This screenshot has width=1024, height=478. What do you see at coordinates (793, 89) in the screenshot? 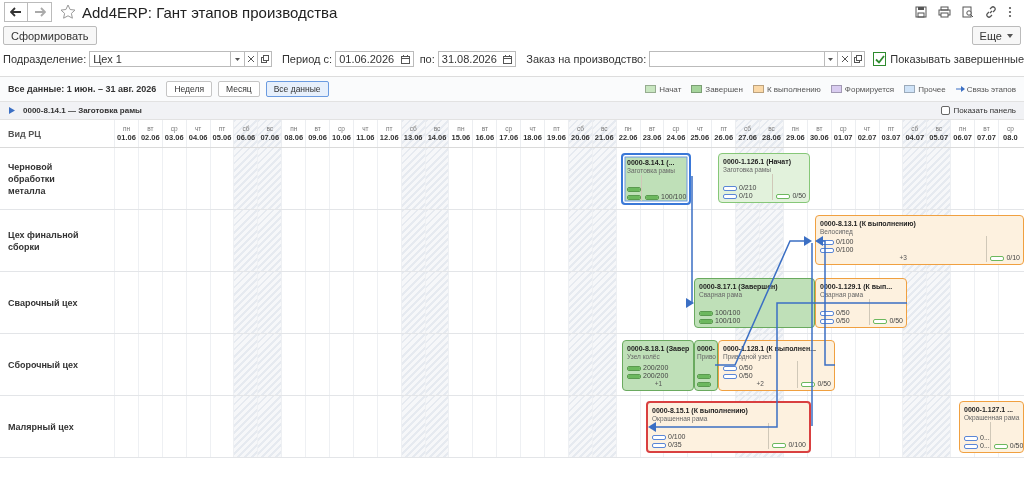
I see `legend-label: К выполнению` at bounding box center [793, 89].